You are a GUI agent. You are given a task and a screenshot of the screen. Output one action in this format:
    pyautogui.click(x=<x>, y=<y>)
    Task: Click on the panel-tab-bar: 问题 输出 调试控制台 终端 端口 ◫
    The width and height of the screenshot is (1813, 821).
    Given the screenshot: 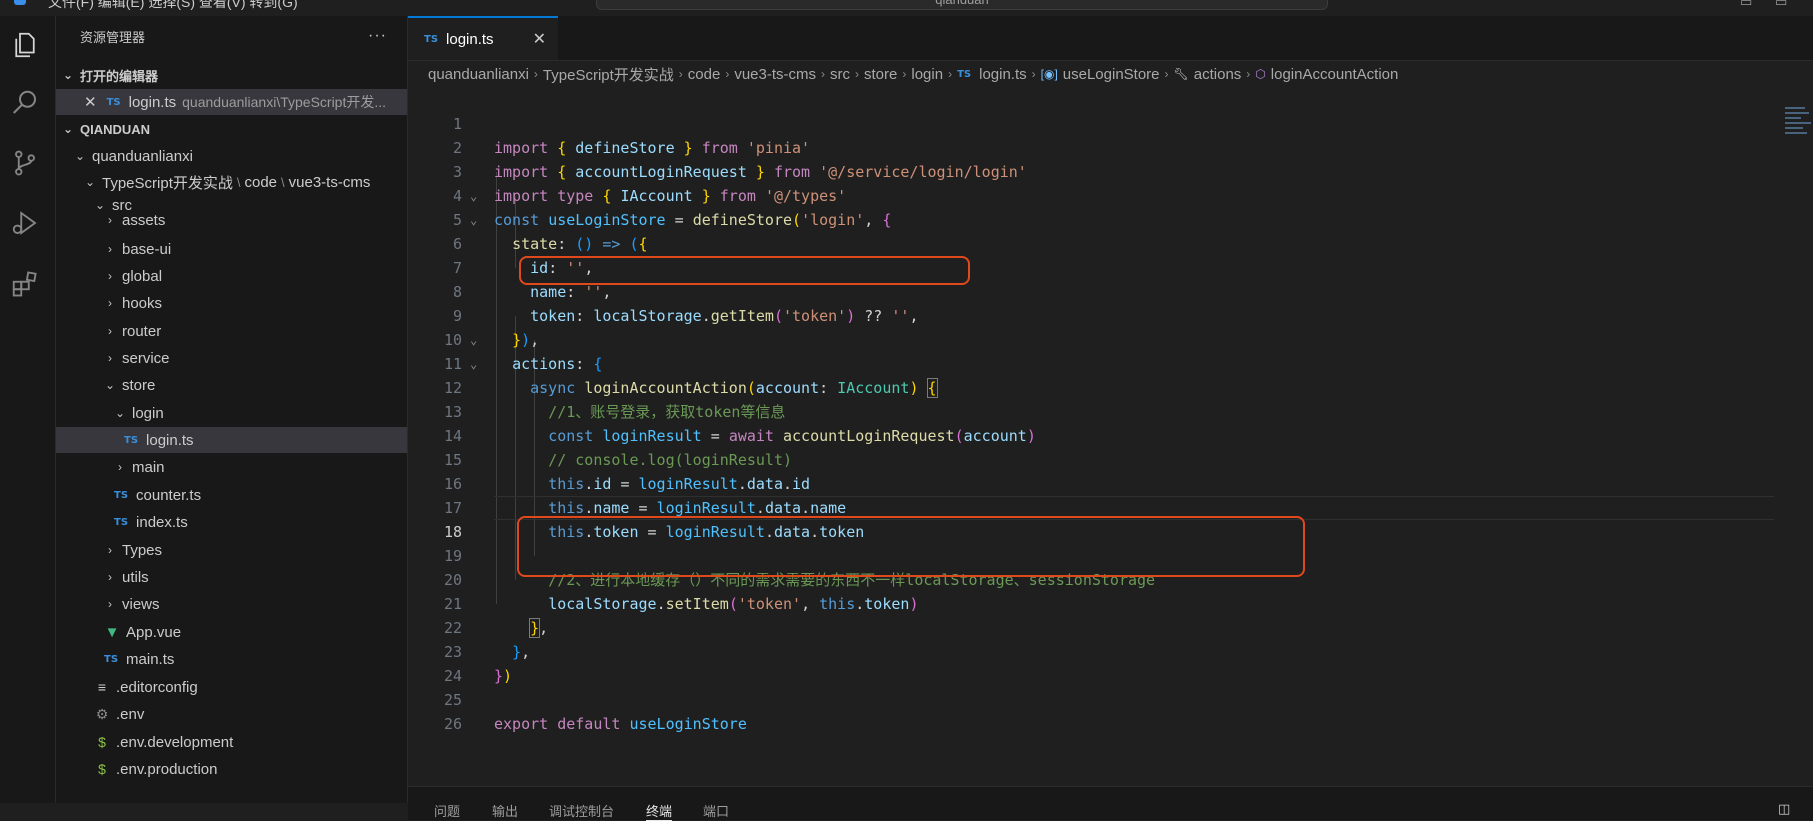 What is the action you would take?
    pyautogui.click(x=1110, y=803)
    